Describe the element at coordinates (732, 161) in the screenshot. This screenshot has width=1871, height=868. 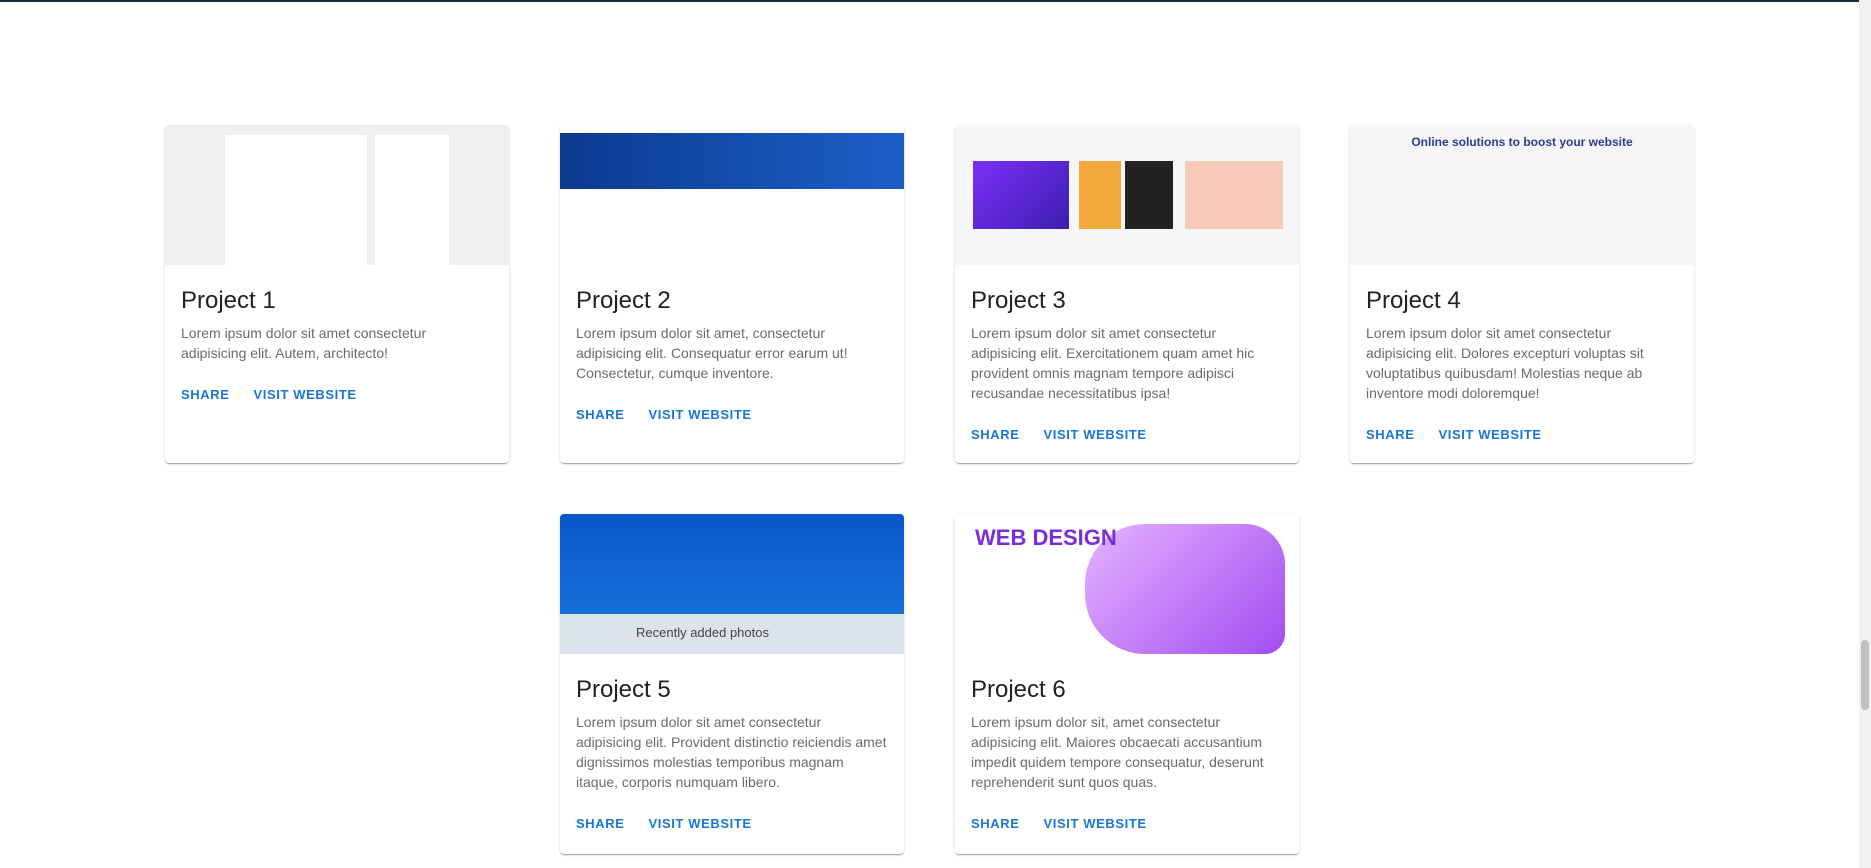
I see `thumbnail-banner` at that location.